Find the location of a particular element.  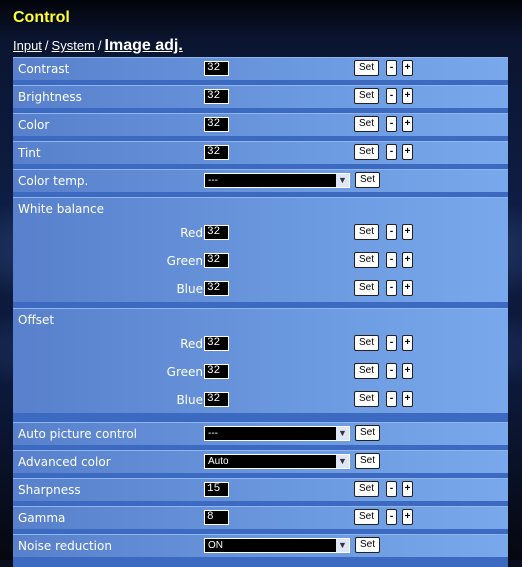

row-gamma: Gamma 8 Set - + is located at coordinates (260, 517).